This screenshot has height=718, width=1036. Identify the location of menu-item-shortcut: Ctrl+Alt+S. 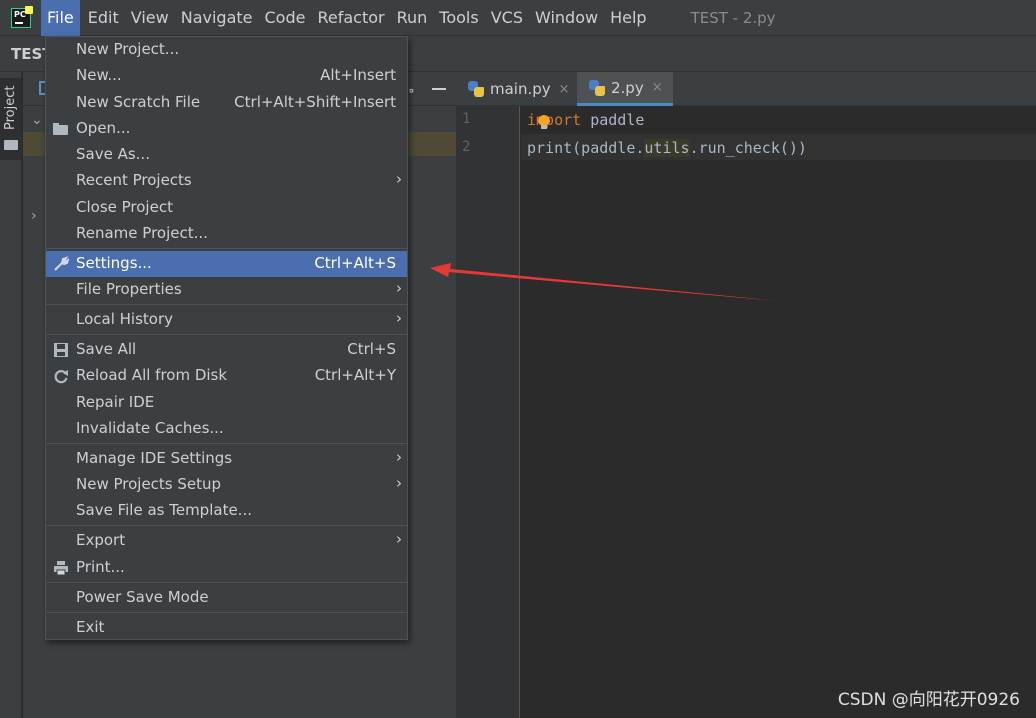
(355, 263).